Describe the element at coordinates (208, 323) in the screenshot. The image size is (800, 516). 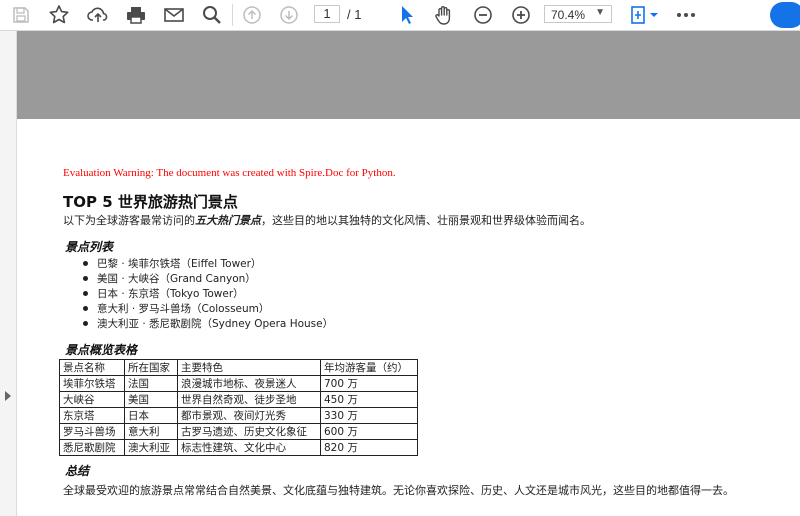
I see `list-item: 澳大利亚 · 悉尼歌剧院（Sydney Opera House）` at that location.